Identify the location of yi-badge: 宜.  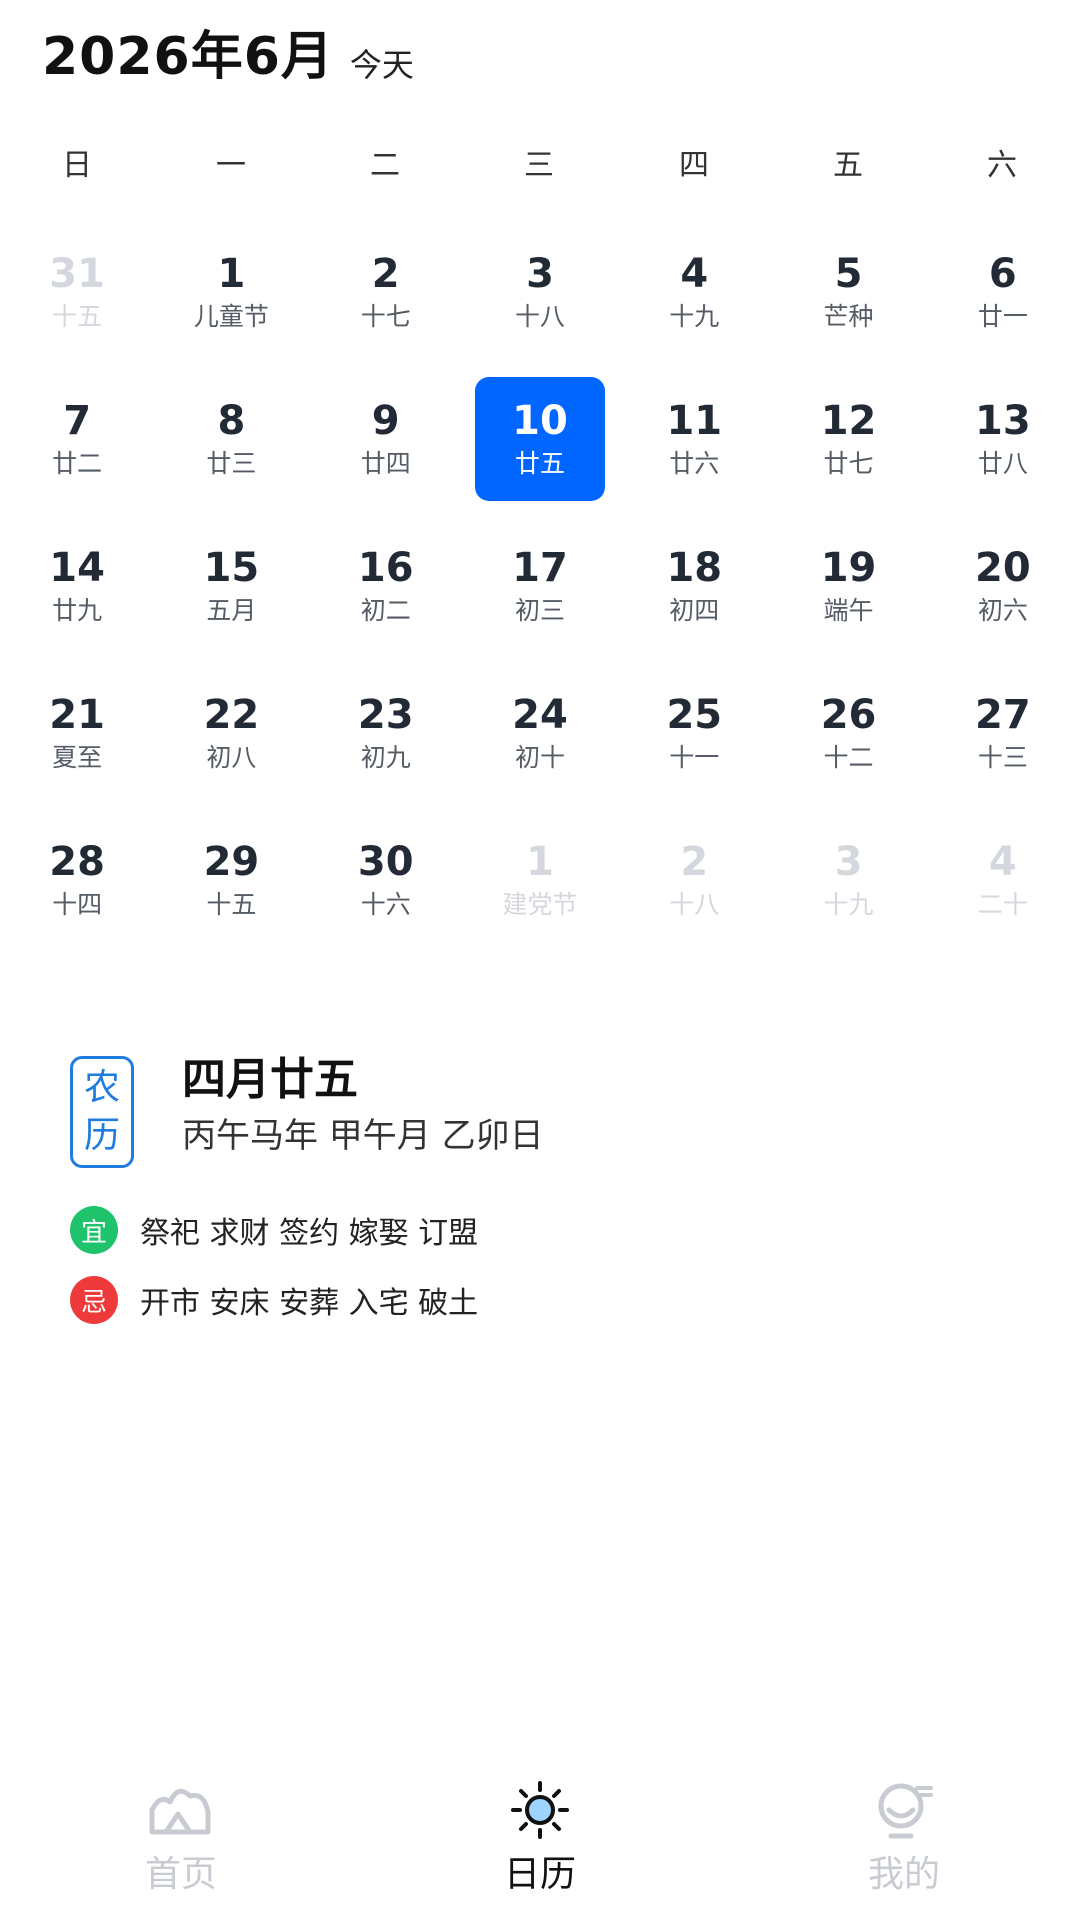
(94, 1230).